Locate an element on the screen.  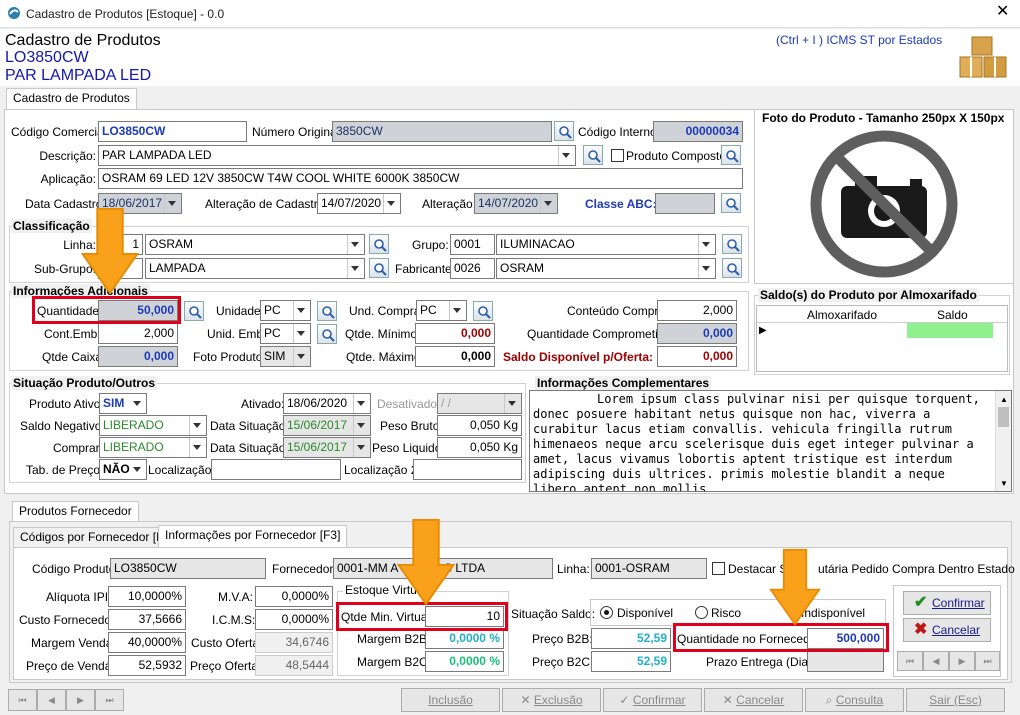
margem-b2b-input: 0,0000 % is located at coordinates (464, 638).